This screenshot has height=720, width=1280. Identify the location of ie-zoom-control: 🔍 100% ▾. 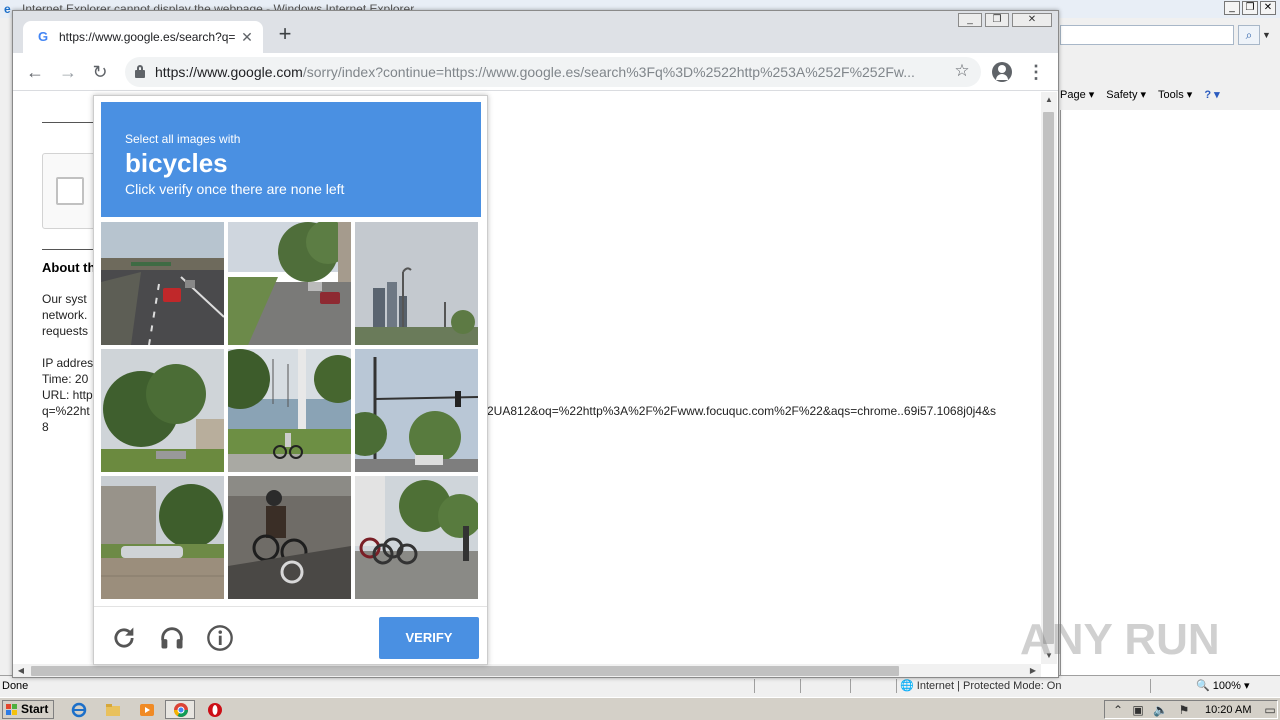
(1222, 686).